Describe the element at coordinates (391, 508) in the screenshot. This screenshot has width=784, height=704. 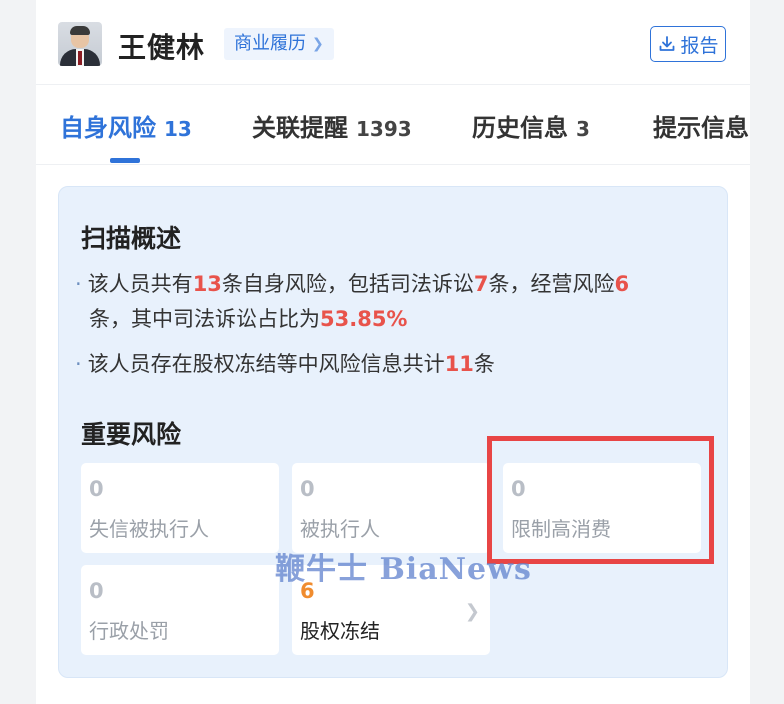
I see `risk-tile-executed: 0 被执行人` at that location.